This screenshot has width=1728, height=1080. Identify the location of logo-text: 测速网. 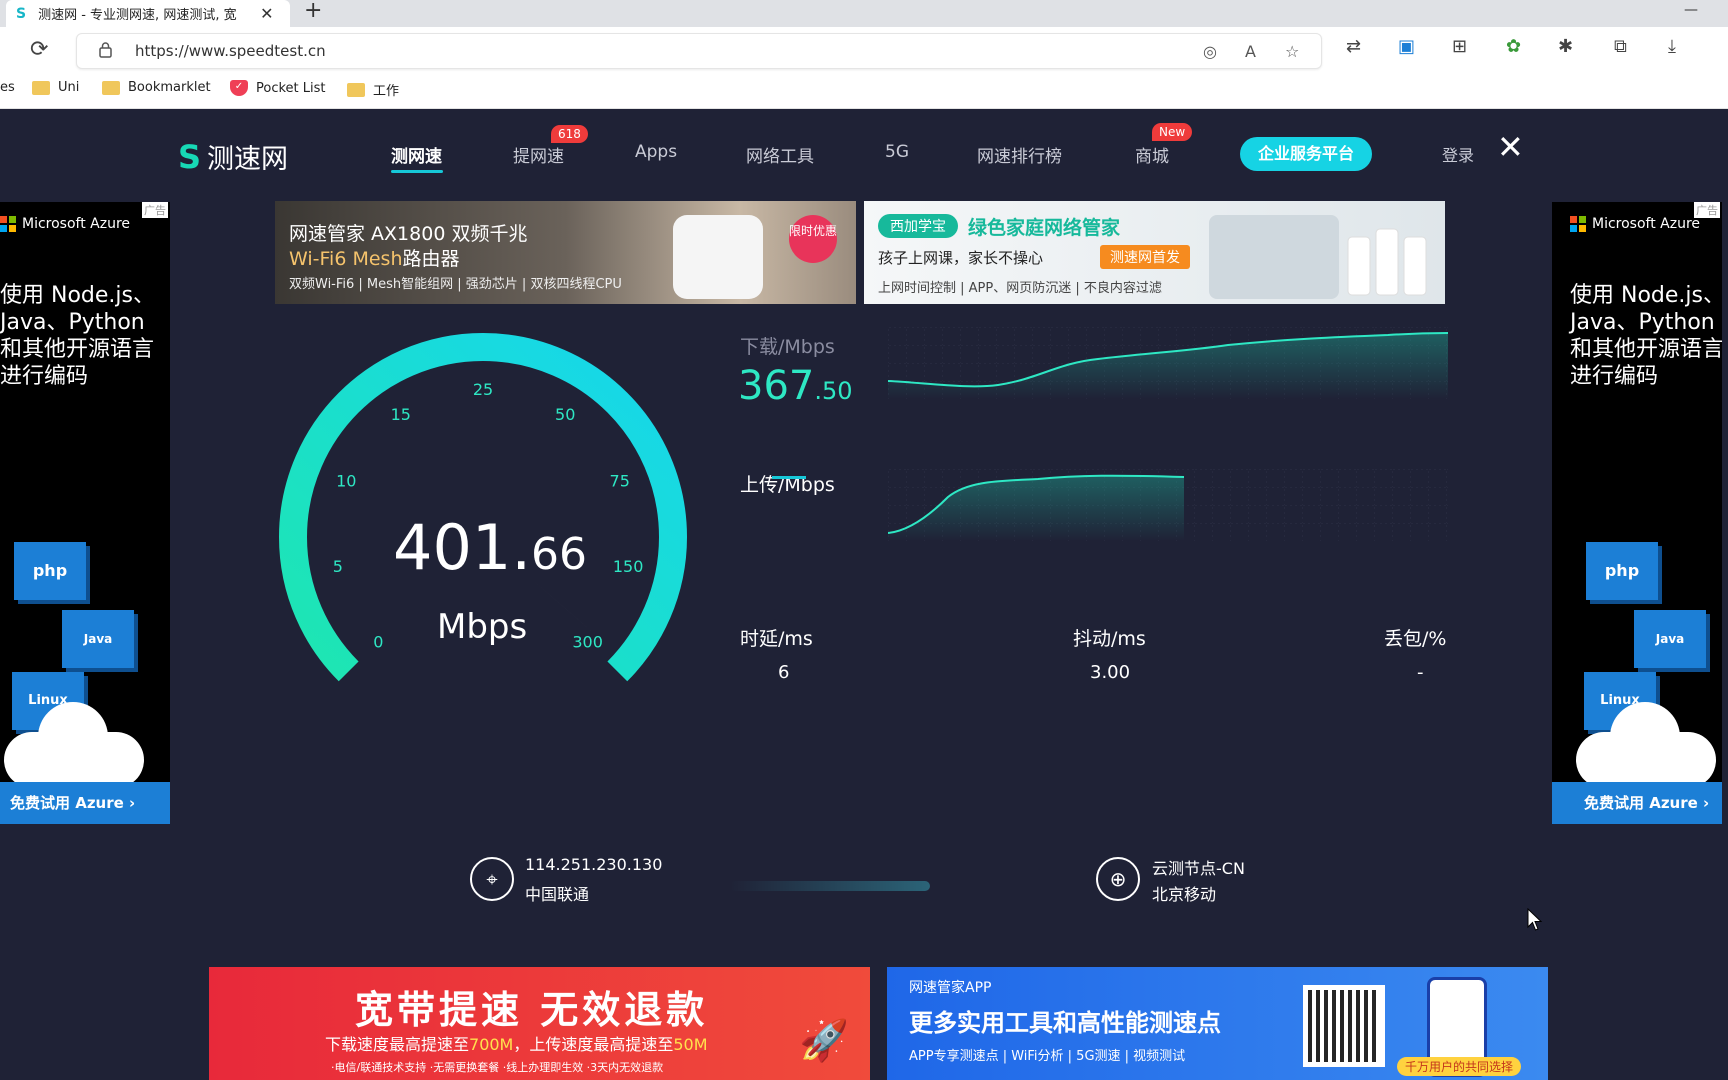
(248, 159).